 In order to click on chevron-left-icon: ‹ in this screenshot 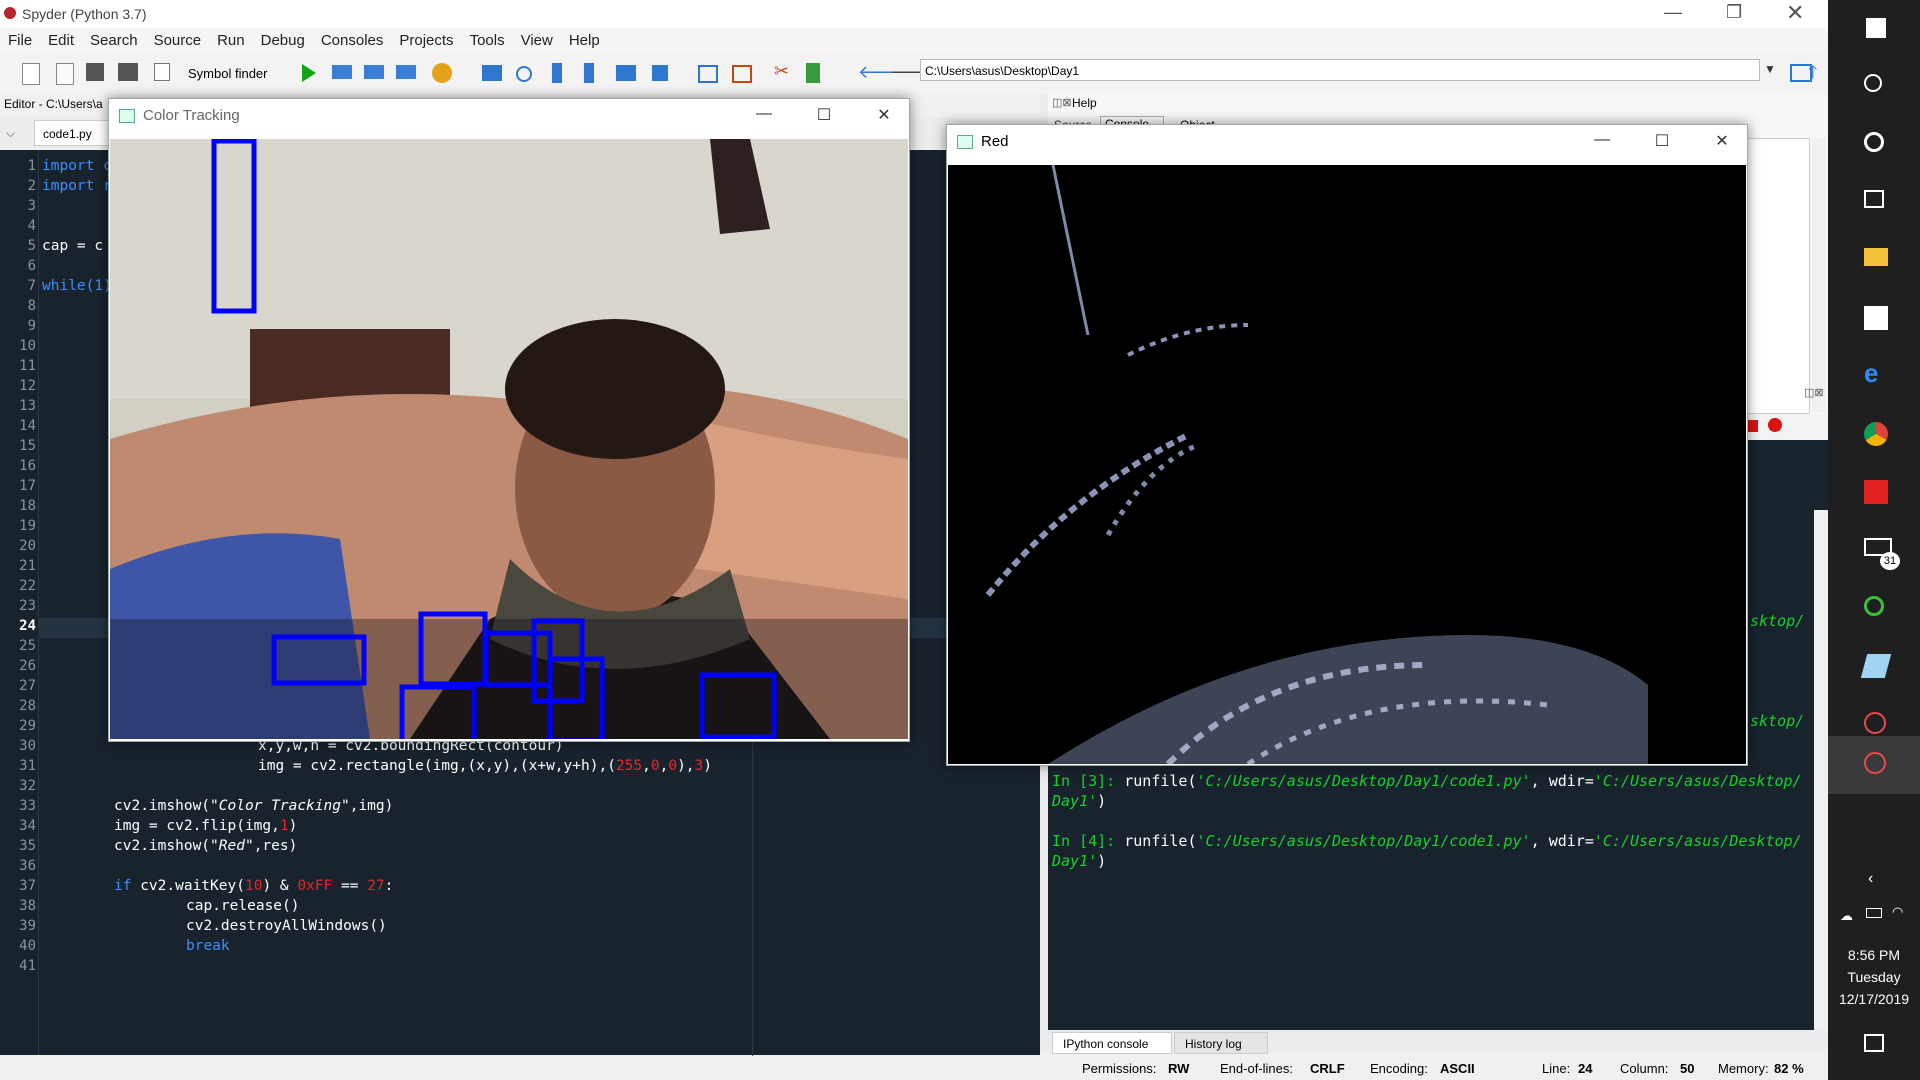, I will do `click(1870, 879)`.